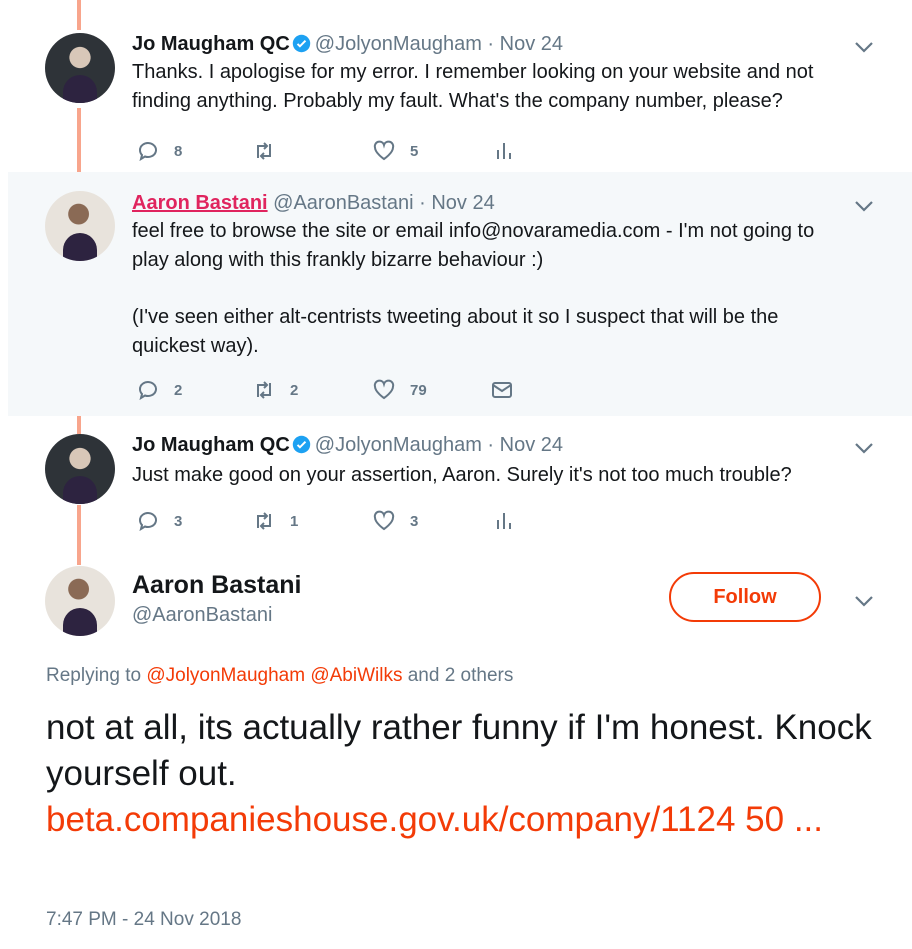  Describe the element at coordinates (461, 675) in the screenshot. I see `replying-suffix: and 2 others` at that location.